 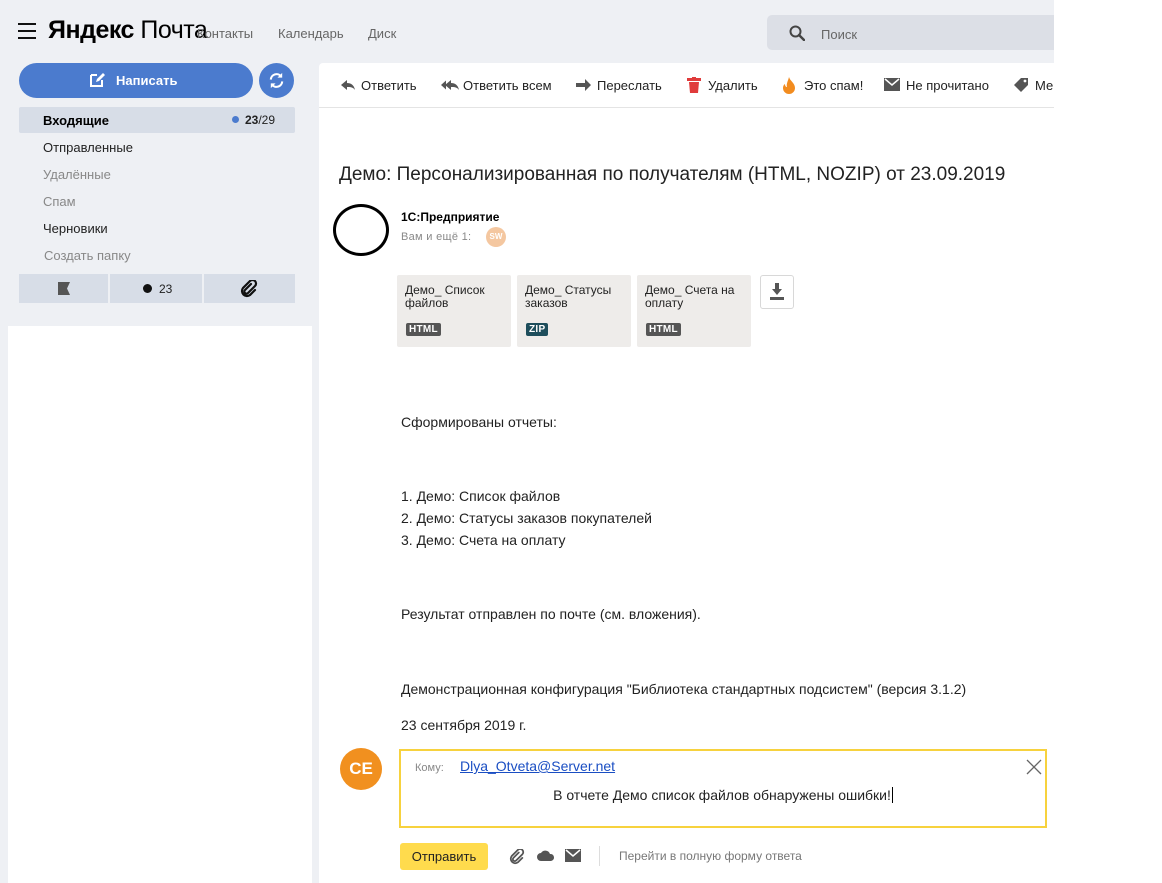 What do you see at coordinates (892, 795) in the screenshot?
I see `text-caret` at bounding box center [892, 795].